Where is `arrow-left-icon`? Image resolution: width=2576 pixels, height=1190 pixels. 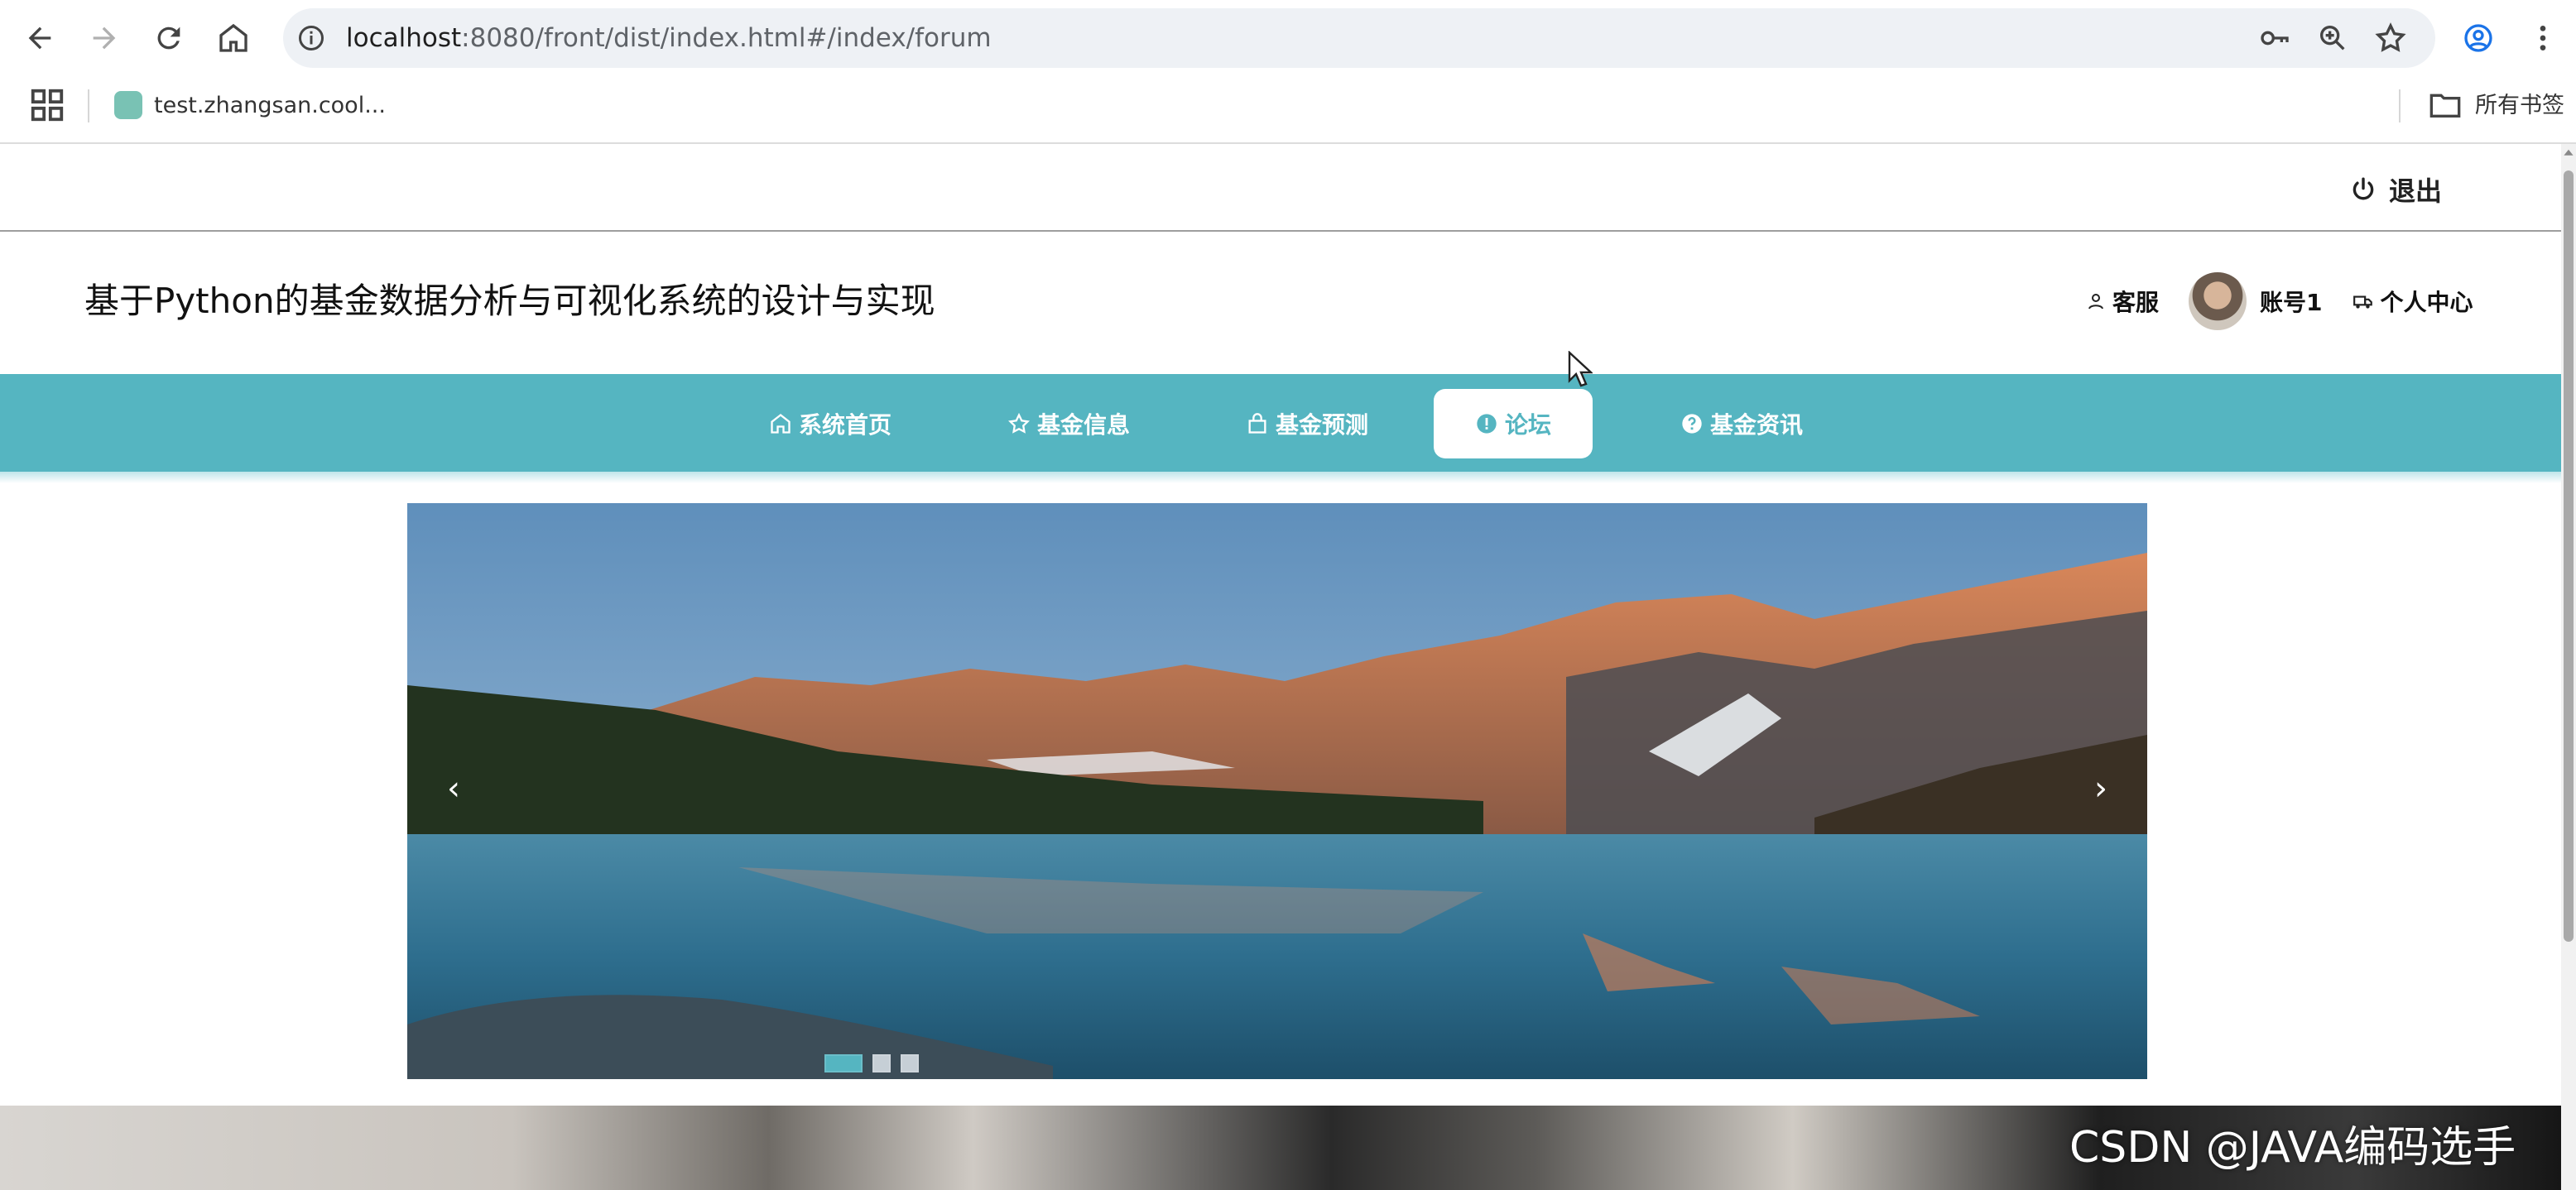
arrow-left-icon is located at coordinates (39, 38).